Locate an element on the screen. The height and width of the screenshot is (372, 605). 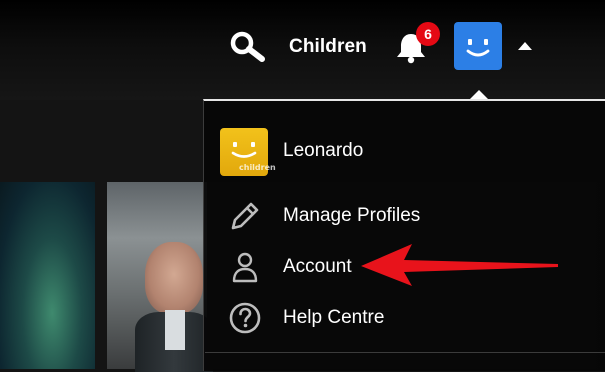
menu-item-profile: children Leonardo is located at coordinates (404, 152).